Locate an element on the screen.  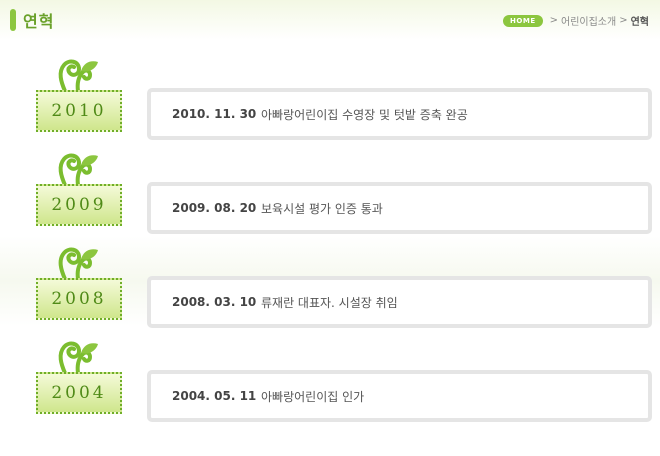
event-description: 아빠랑어린이집 인가 is located at coordinates (313, 396).